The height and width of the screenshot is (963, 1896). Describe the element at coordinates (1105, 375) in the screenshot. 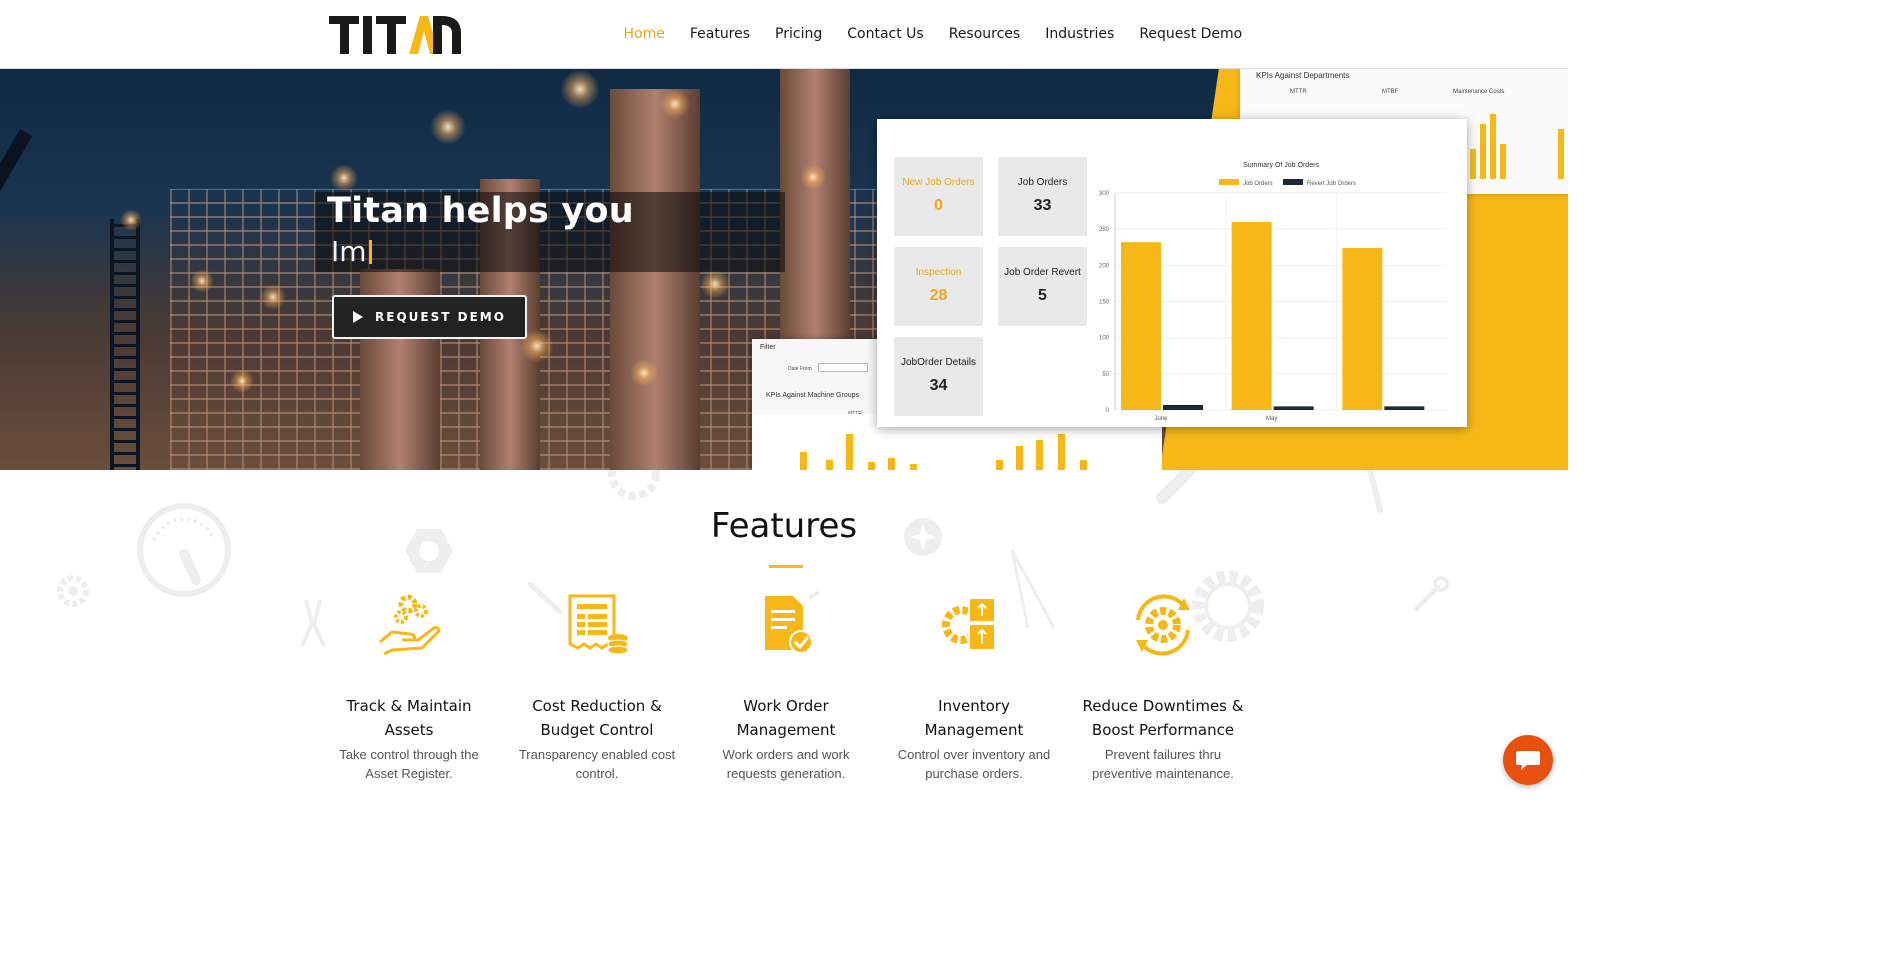

I see `y-tick-label: 50` at that location.